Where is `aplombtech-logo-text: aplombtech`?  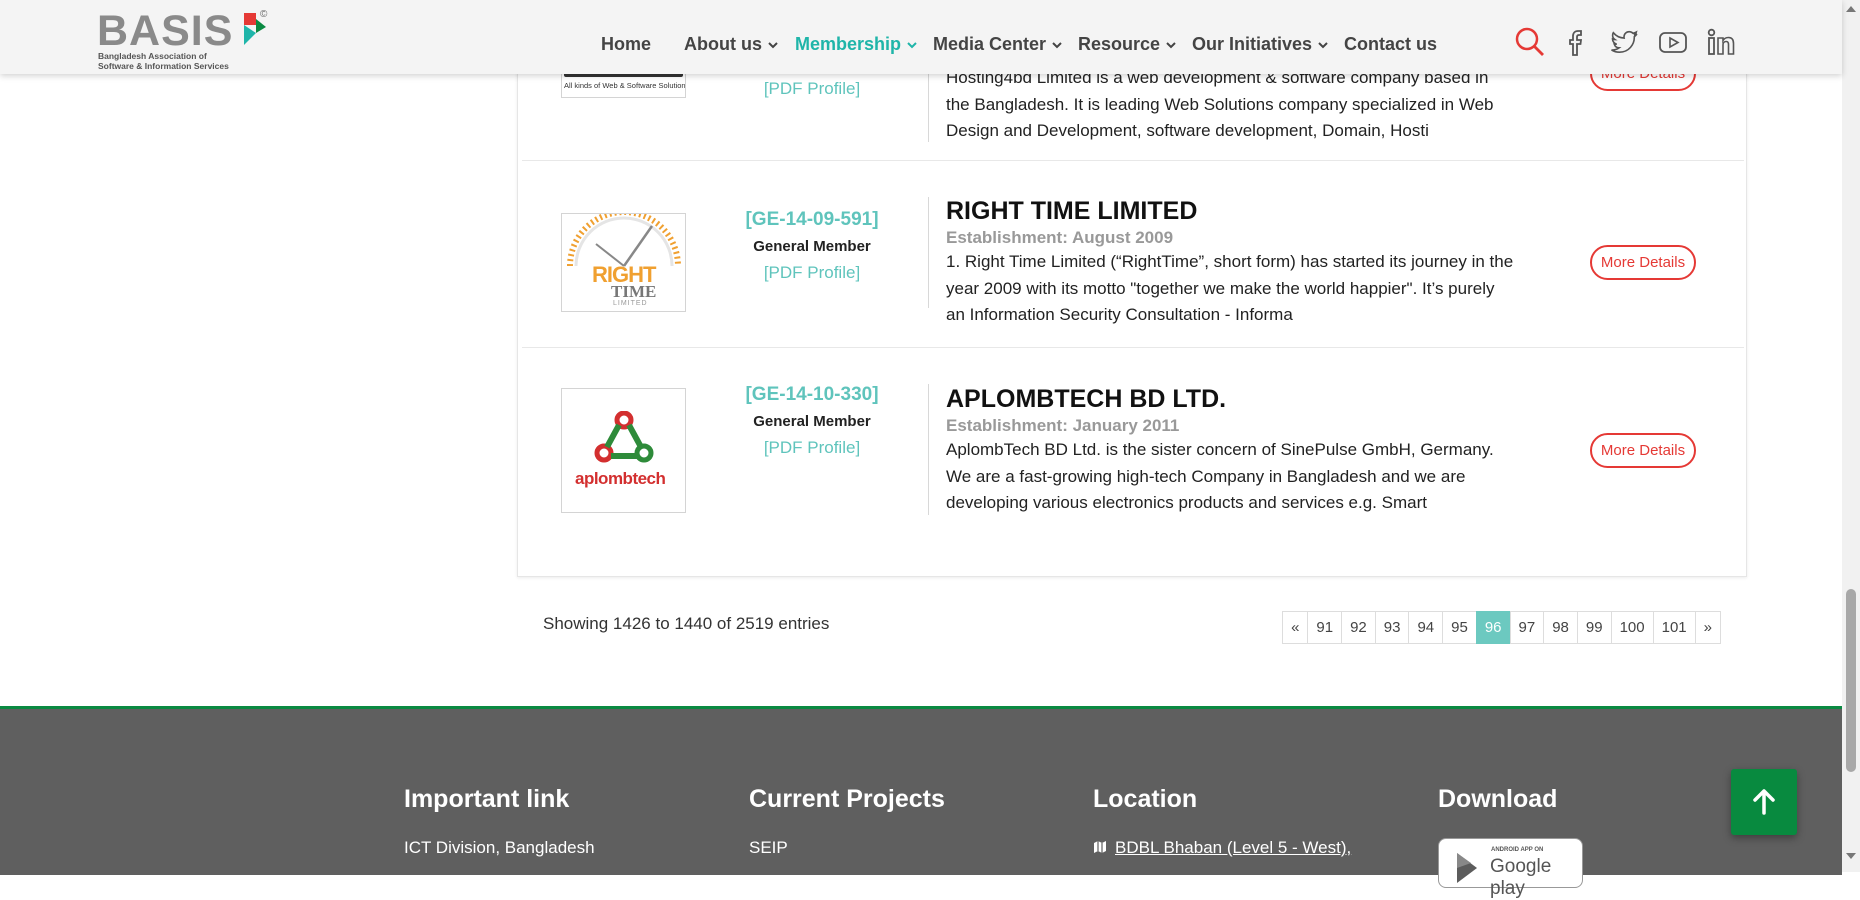
aplombtech-logo-text: aplombtech is located at coordinates (620, 478).